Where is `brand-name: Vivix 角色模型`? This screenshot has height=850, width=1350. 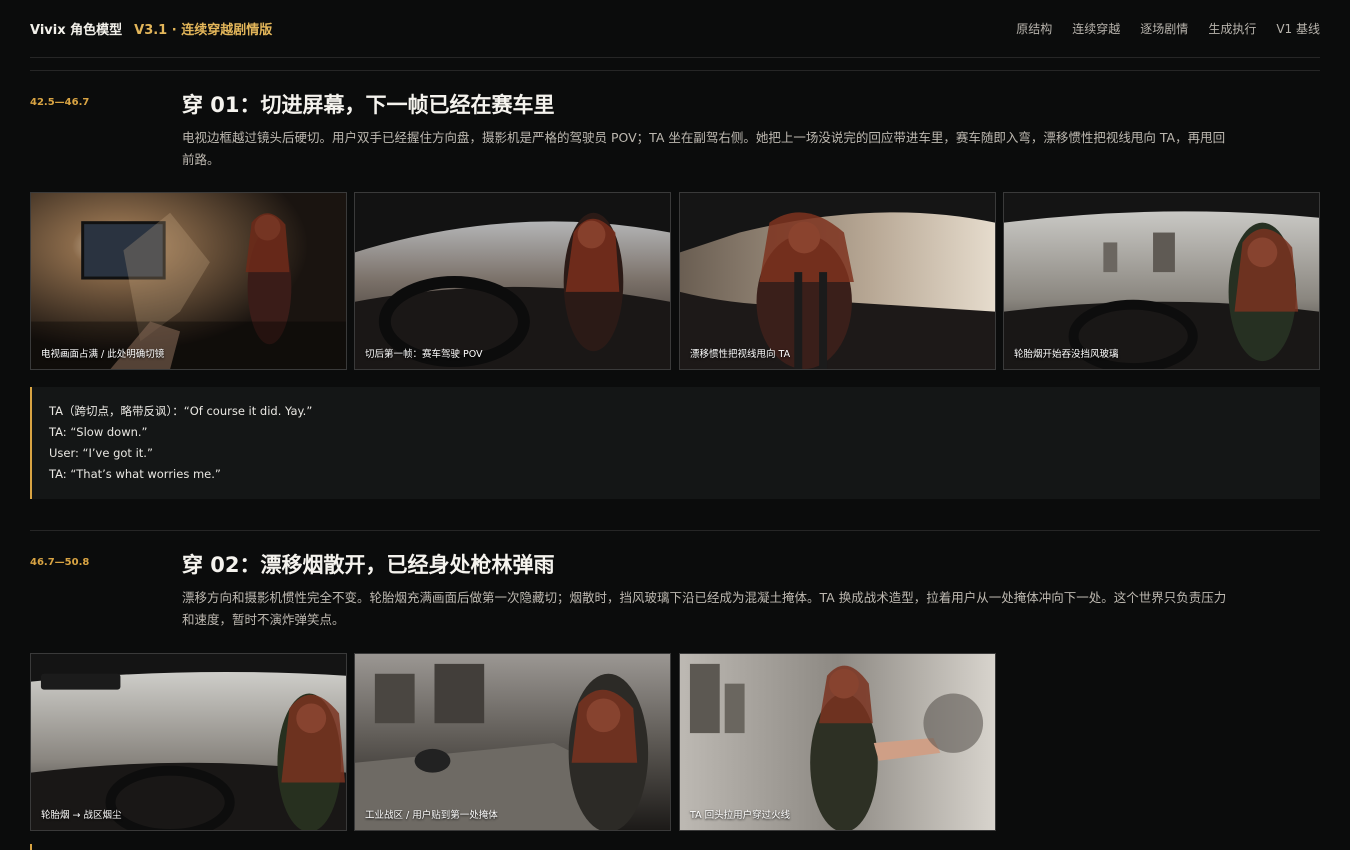
brand-name: Vivix 角色模型 is located at coordinates (76, 28).